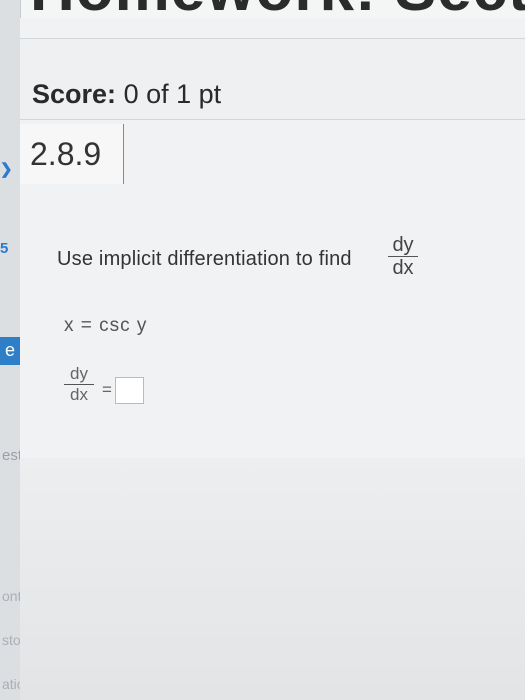 Image resolution: width=525 pixels, height=700 pixels. What do you see at coordinates (4, 248) in the screenshot?
I see `sidebar-marker-icon: 5` at bounding box center [4, 248].